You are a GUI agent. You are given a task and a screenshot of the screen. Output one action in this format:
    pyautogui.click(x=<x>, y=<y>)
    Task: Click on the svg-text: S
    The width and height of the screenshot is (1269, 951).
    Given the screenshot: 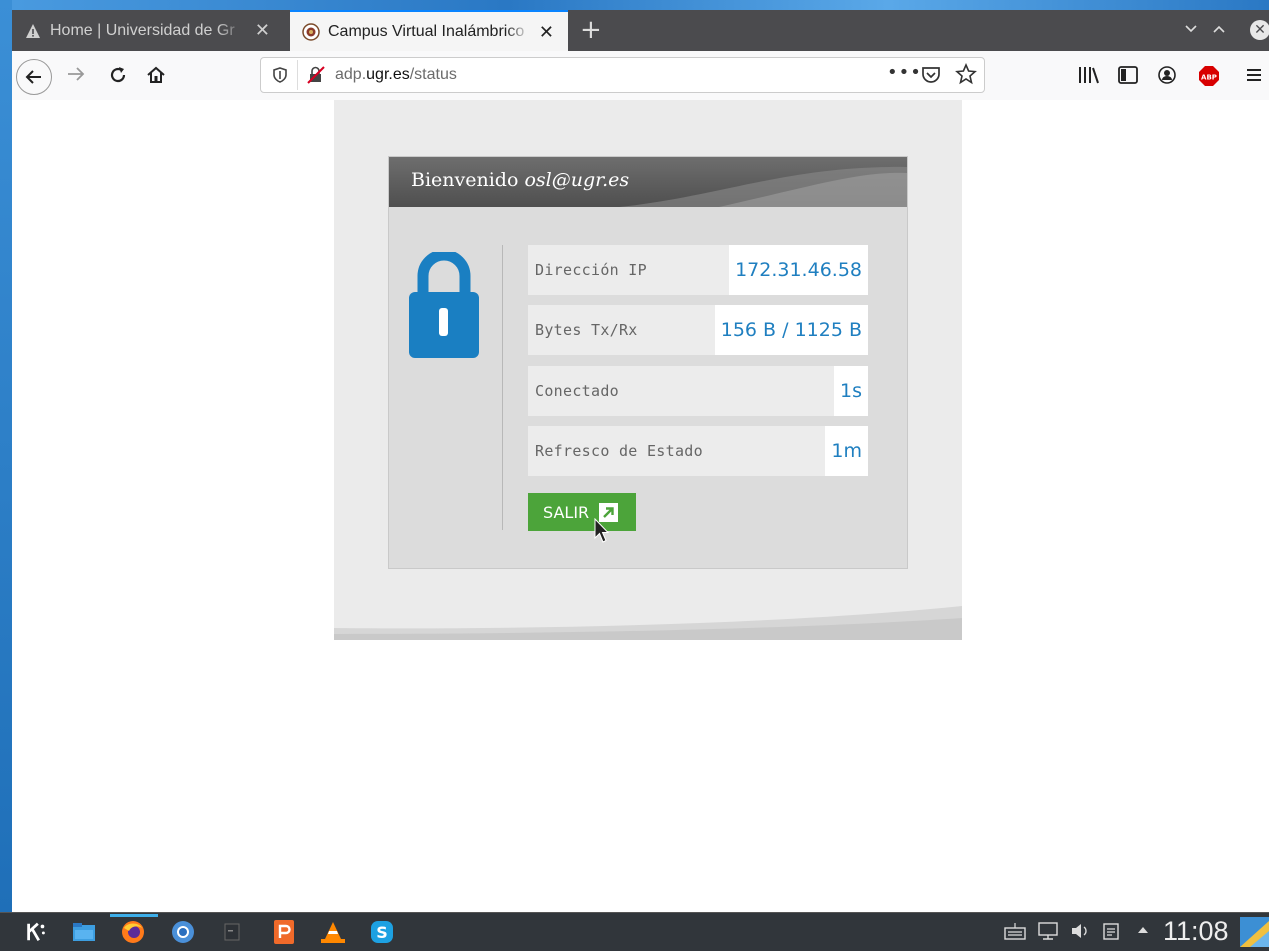 What is the action you would take?
    pyautogui.click(x=382, y=932)
    